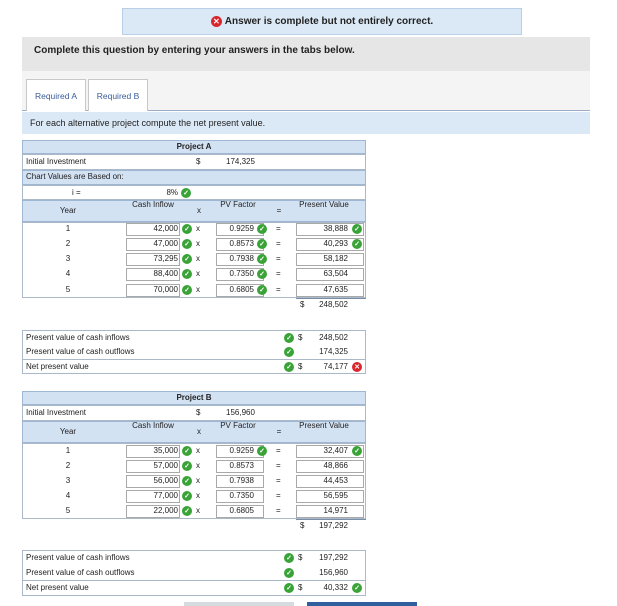 This screenshot has width=617, height=606. I want to click on cash-inflow-input: 56,000, so click(152, 481).